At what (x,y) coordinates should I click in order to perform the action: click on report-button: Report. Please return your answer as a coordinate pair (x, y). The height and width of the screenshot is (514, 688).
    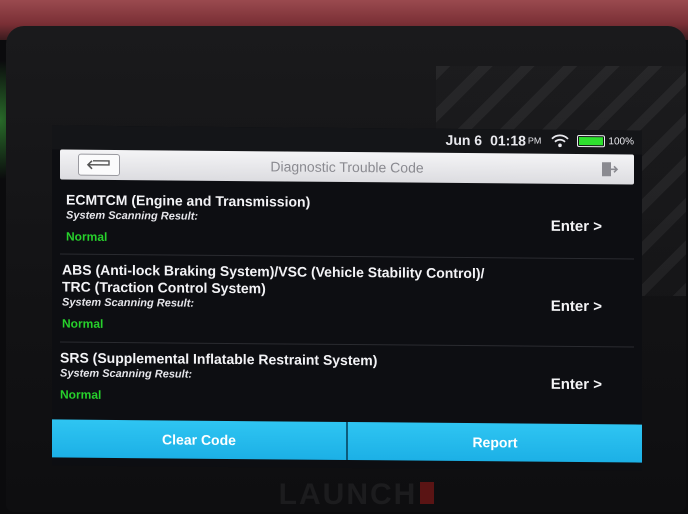
    Looking at the image, I should click on (494, 442).